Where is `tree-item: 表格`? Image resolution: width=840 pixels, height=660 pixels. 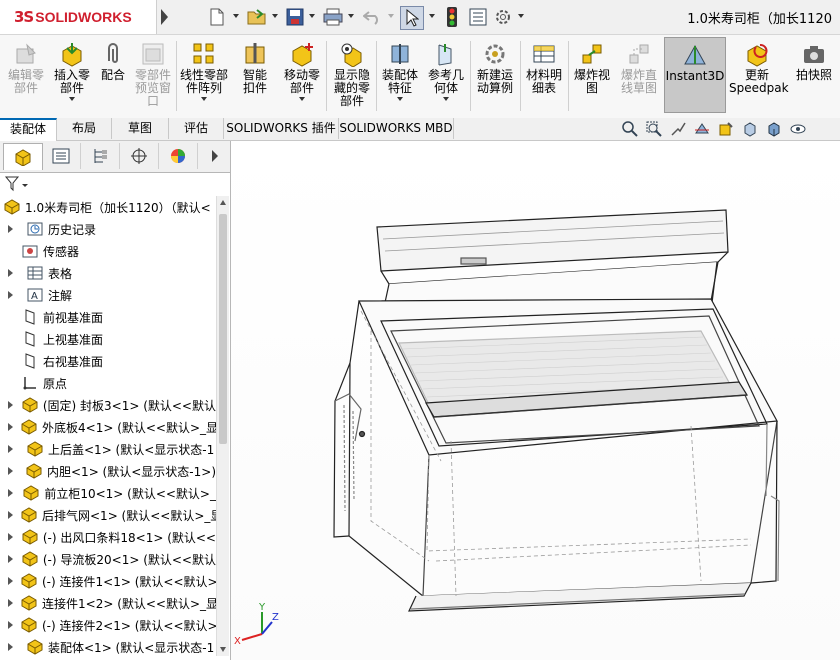
tree-item: 表格 is located at coordinates (108, 273).